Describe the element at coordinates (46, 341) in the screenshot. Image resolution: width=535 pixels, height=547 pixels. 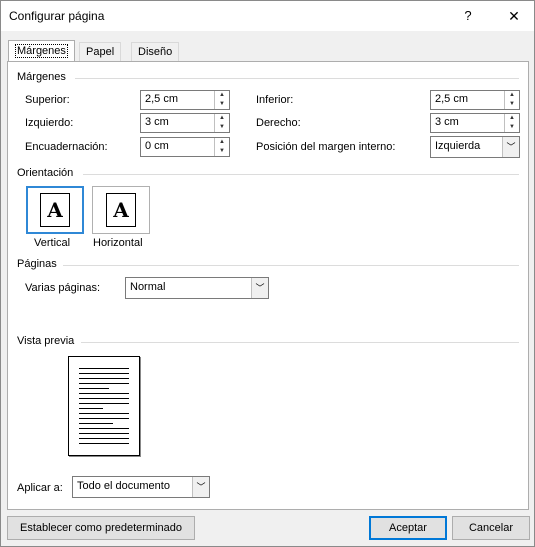
I see `preview-group-title: Vista previa` at that location.